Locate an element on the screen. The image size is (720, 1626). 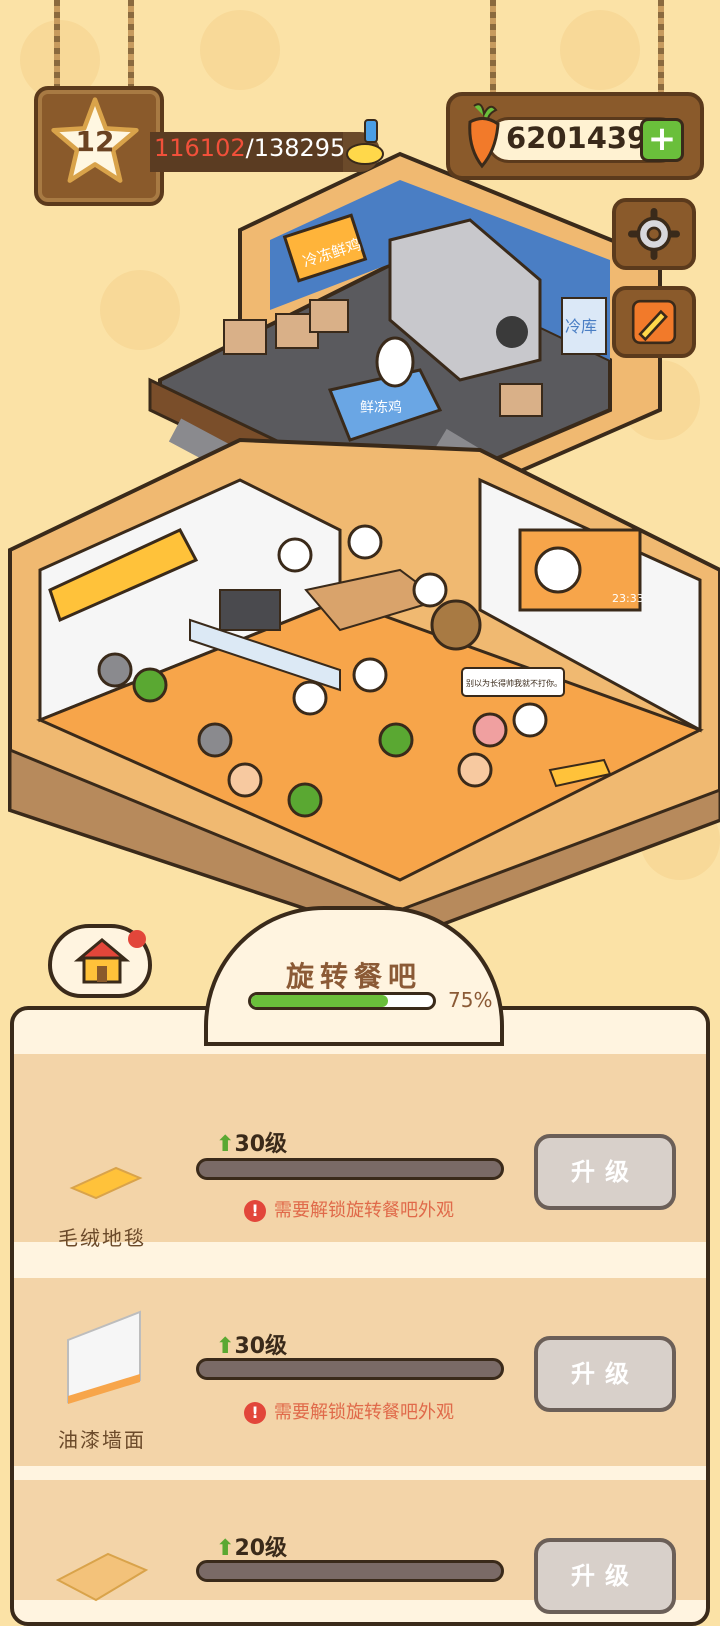
xp-bottle-icon is located at coordinates (365, 142).